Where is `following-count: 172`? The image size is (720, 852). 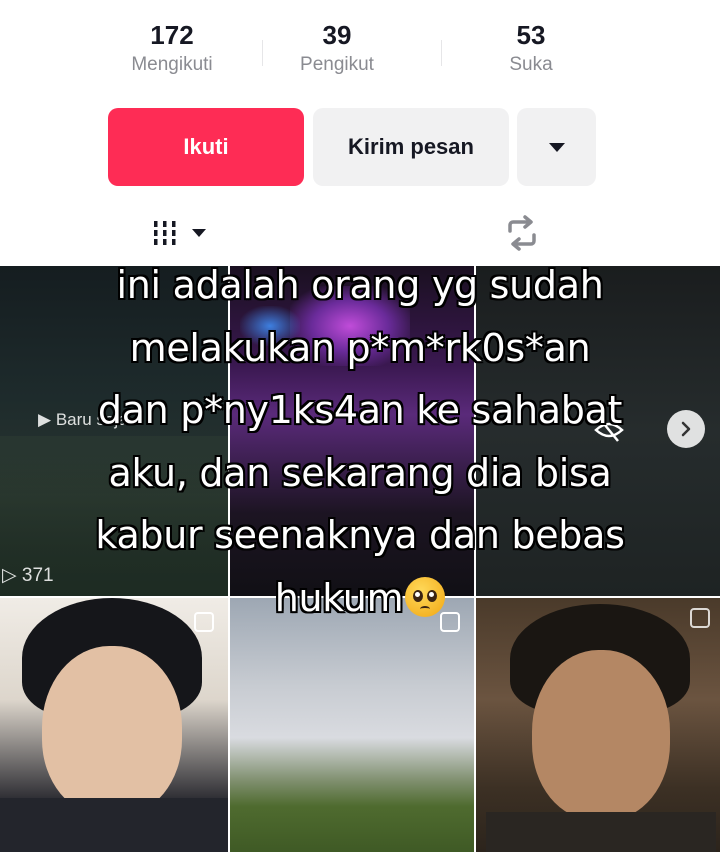
following-count: 172 is located at coordinates (172, 35).